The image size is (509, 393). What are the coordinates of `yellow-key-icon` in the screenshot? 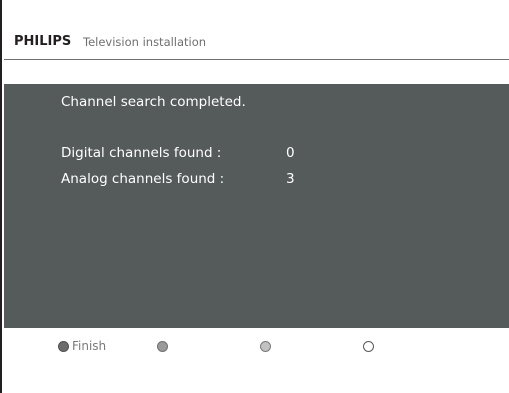 It's located at (265, 346).